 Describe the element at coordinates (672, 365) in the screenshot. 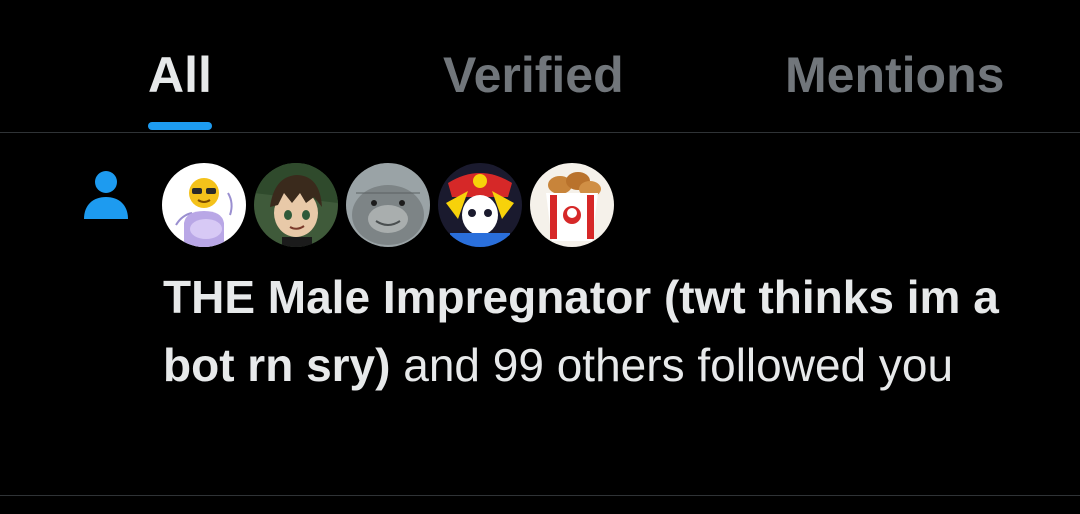

I see `notification-rest-text: and 99 others followed you` at that location.